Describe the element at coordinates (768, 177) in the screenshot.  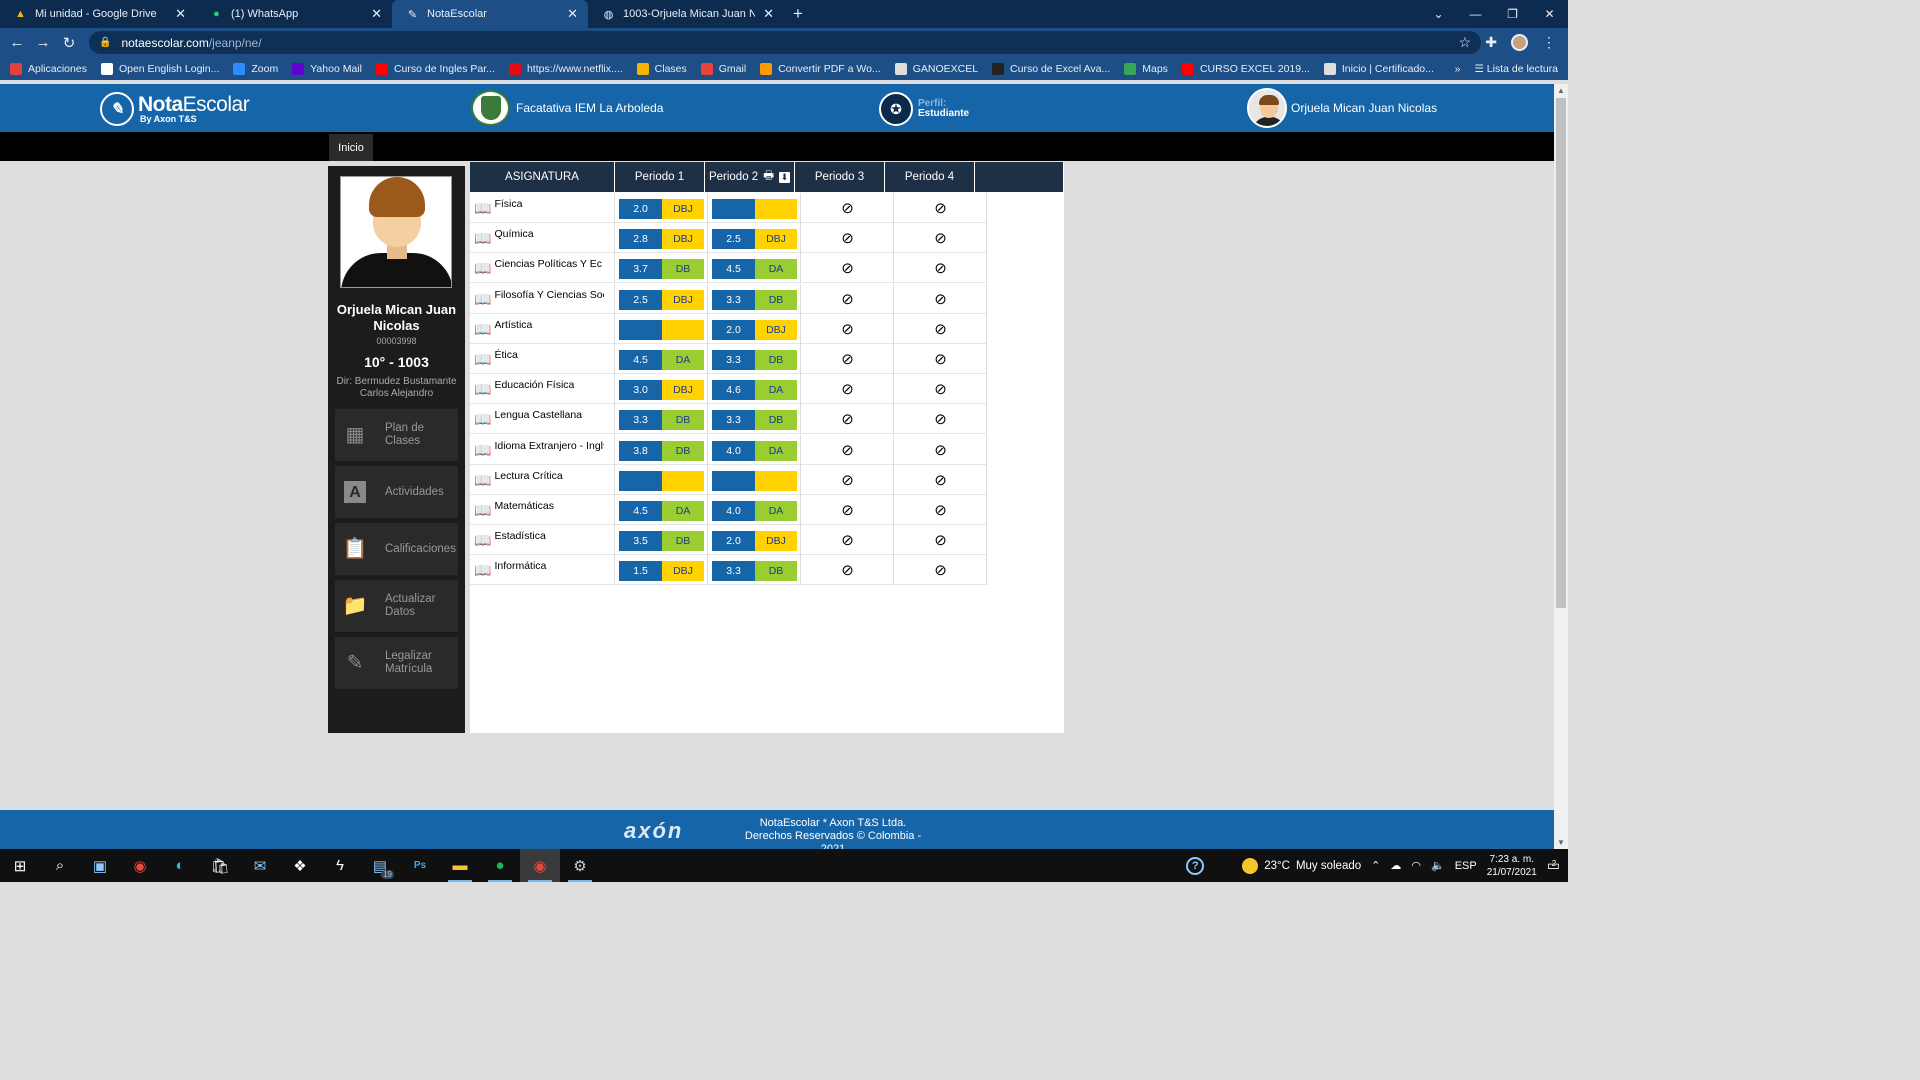
I see `print-icon: 🖶` at that location.